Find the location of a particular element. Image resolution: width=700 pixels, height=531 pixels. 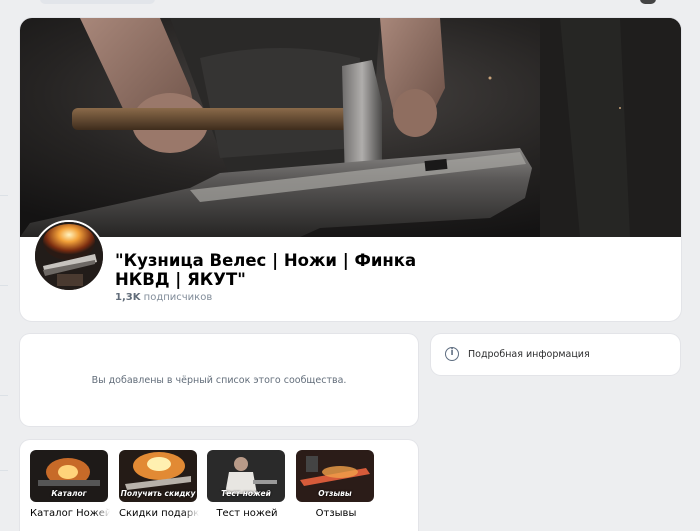

search-input is located at coordinates (97, 2).